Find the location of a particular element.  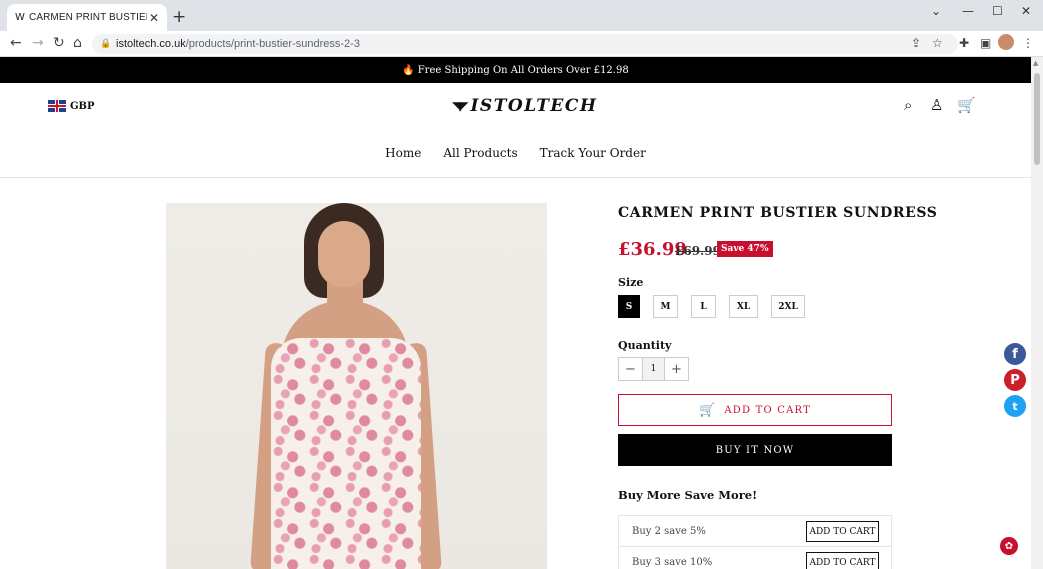

size-option-2xl: 2XL is located at coordinates (788, 306).